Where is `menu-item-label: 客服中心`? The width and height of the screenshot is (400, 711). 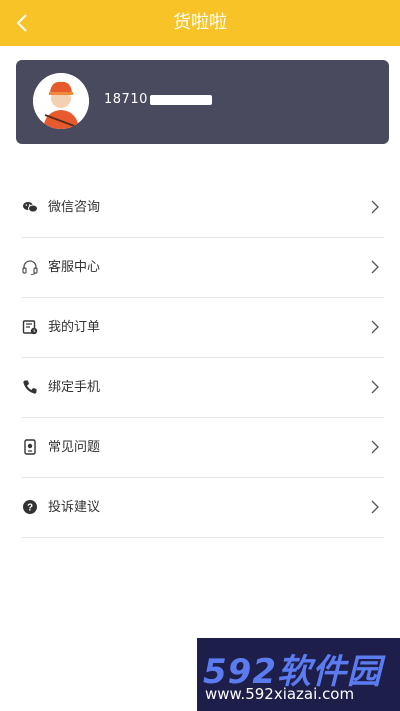
menu-item-label: 客服中心 is located at coordinates (74, 267).